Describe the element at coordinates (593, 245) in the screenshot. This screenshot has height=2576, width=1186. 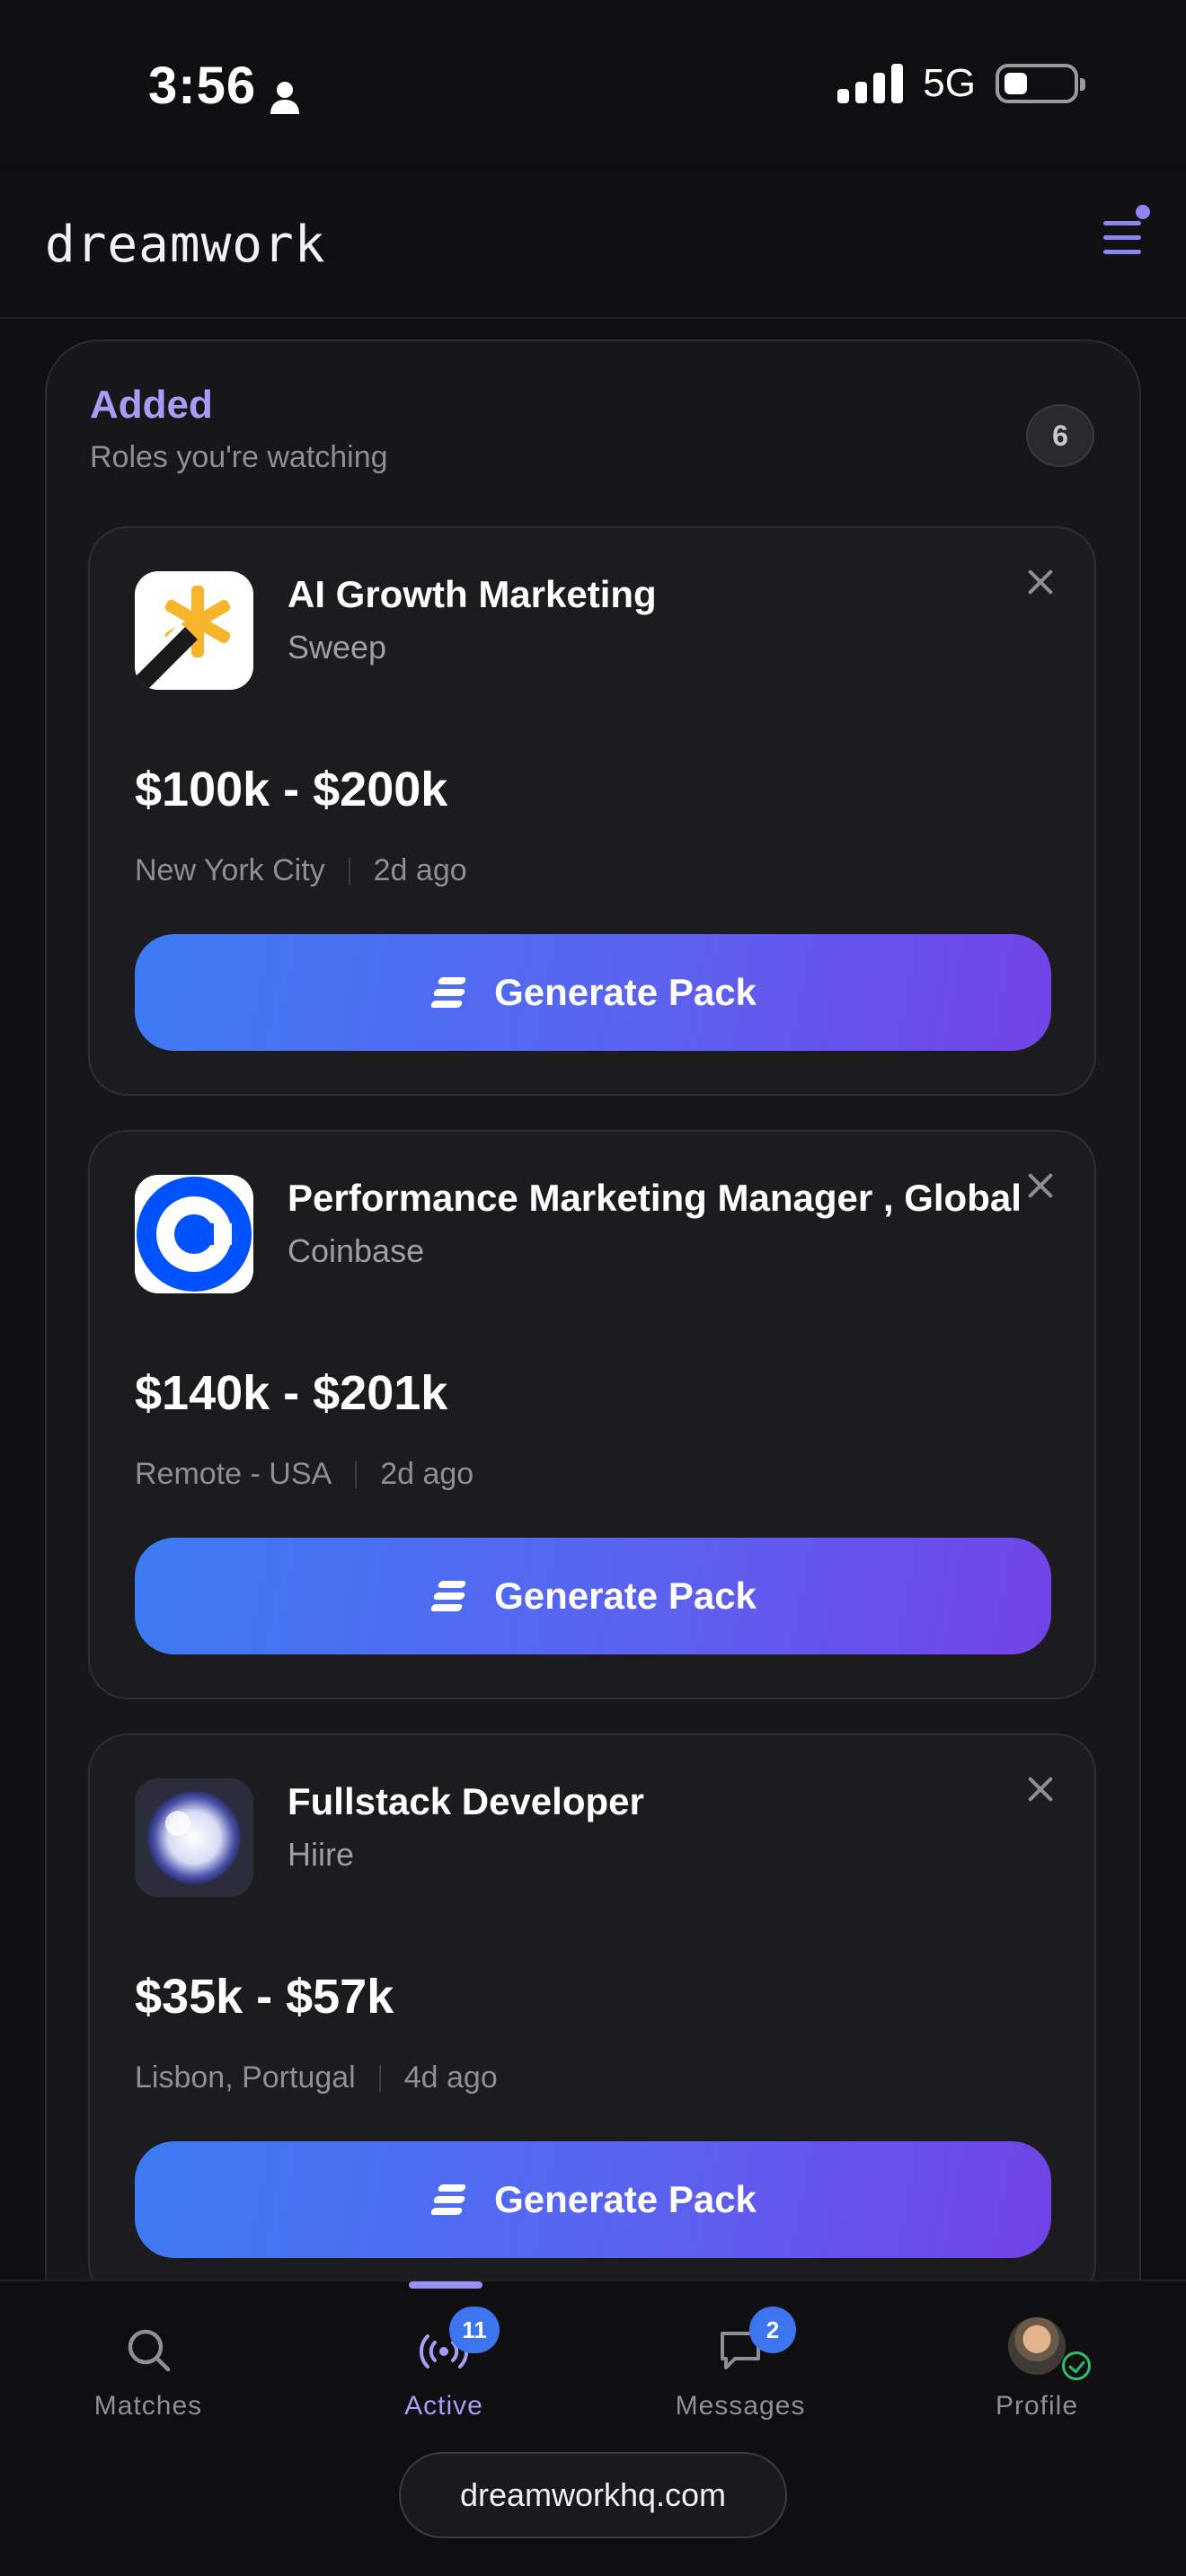
I see `top-nav: dreamwork` at that location.